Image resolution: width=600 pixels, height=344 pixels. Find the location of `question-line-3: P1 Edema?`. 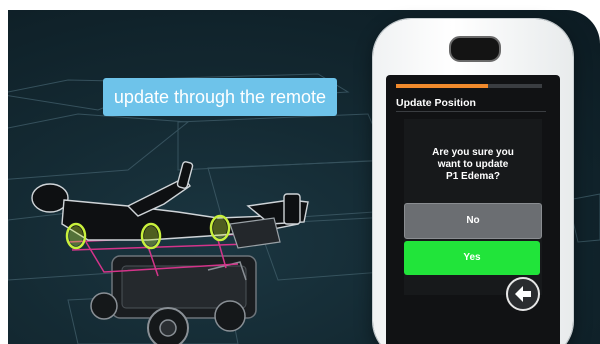

question-line-3: P1 Edema? is located at coordinates (473, 176).